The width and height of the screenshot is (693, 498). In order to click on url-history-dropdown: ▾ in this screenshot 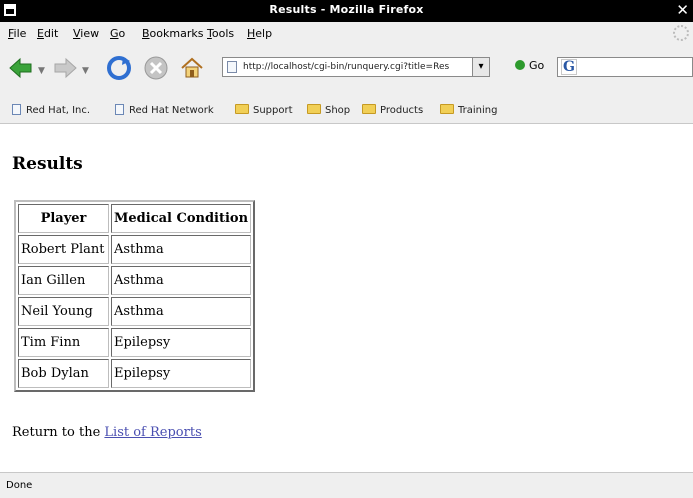, I will do `click(480, 67)`.